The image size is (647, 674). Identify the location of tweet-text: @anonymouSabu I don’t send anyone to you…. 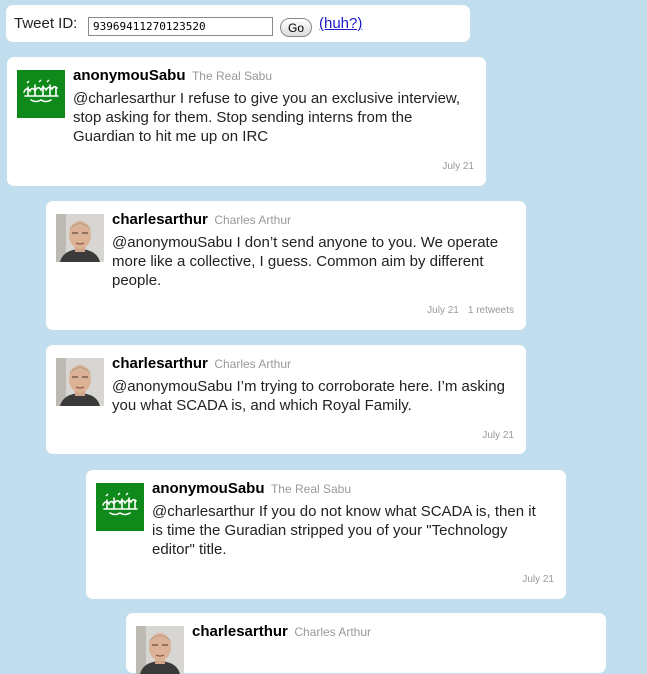
(305, 261).